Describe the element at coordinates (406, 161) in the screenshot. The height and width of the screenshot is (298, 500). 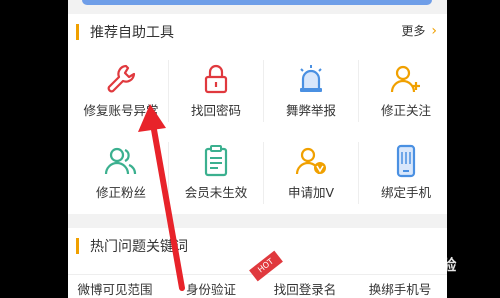
I see `phone-icon` at that location.